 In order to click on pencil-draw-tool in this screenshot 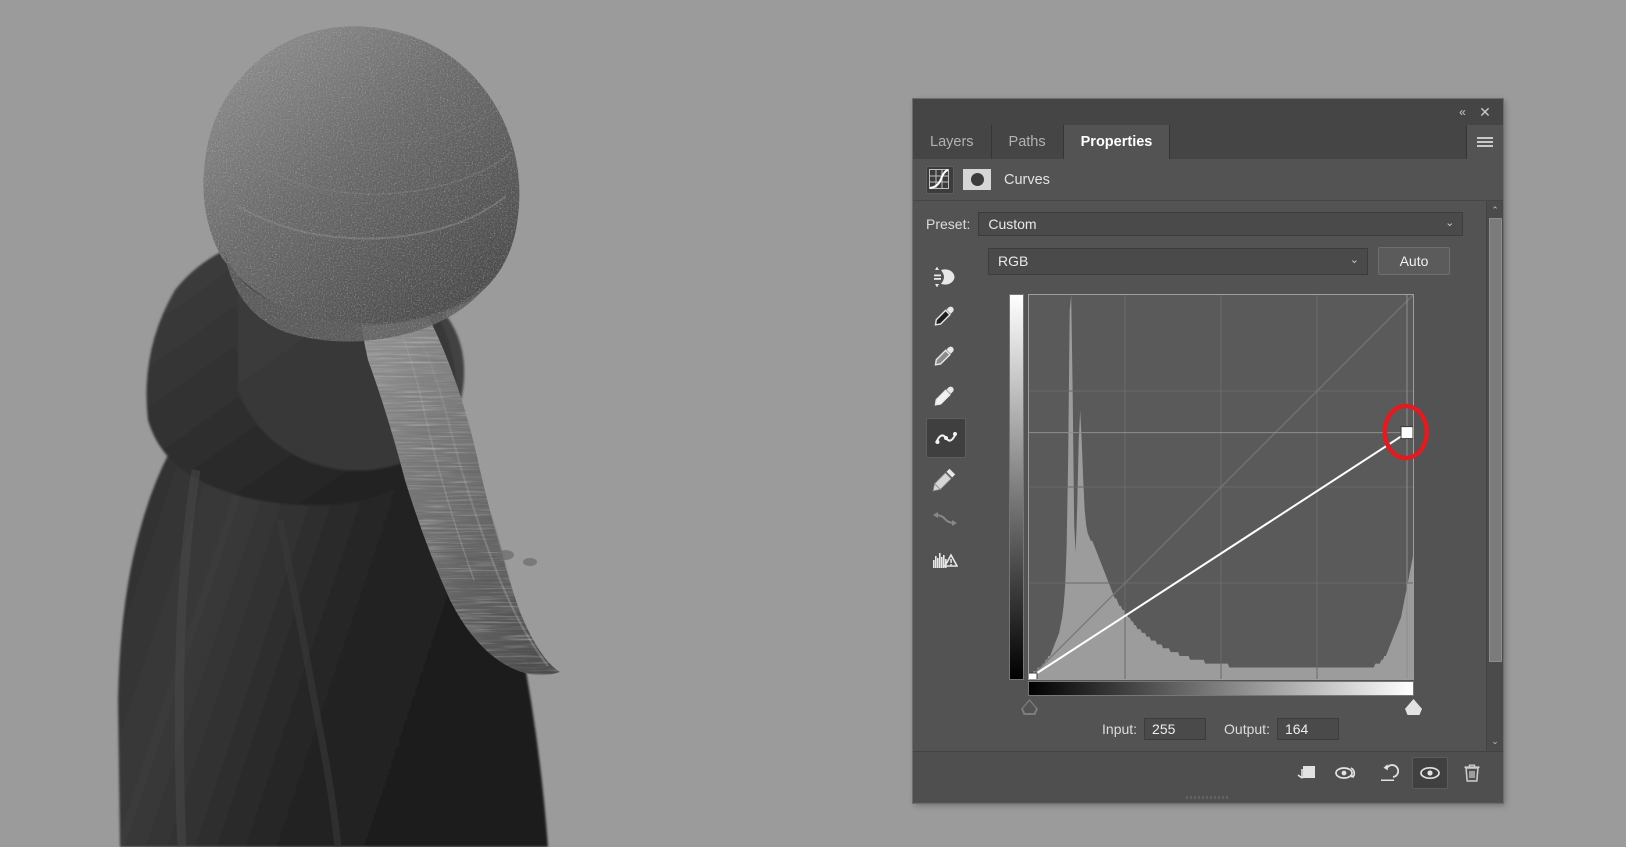, I will do `click(945, 479)`.